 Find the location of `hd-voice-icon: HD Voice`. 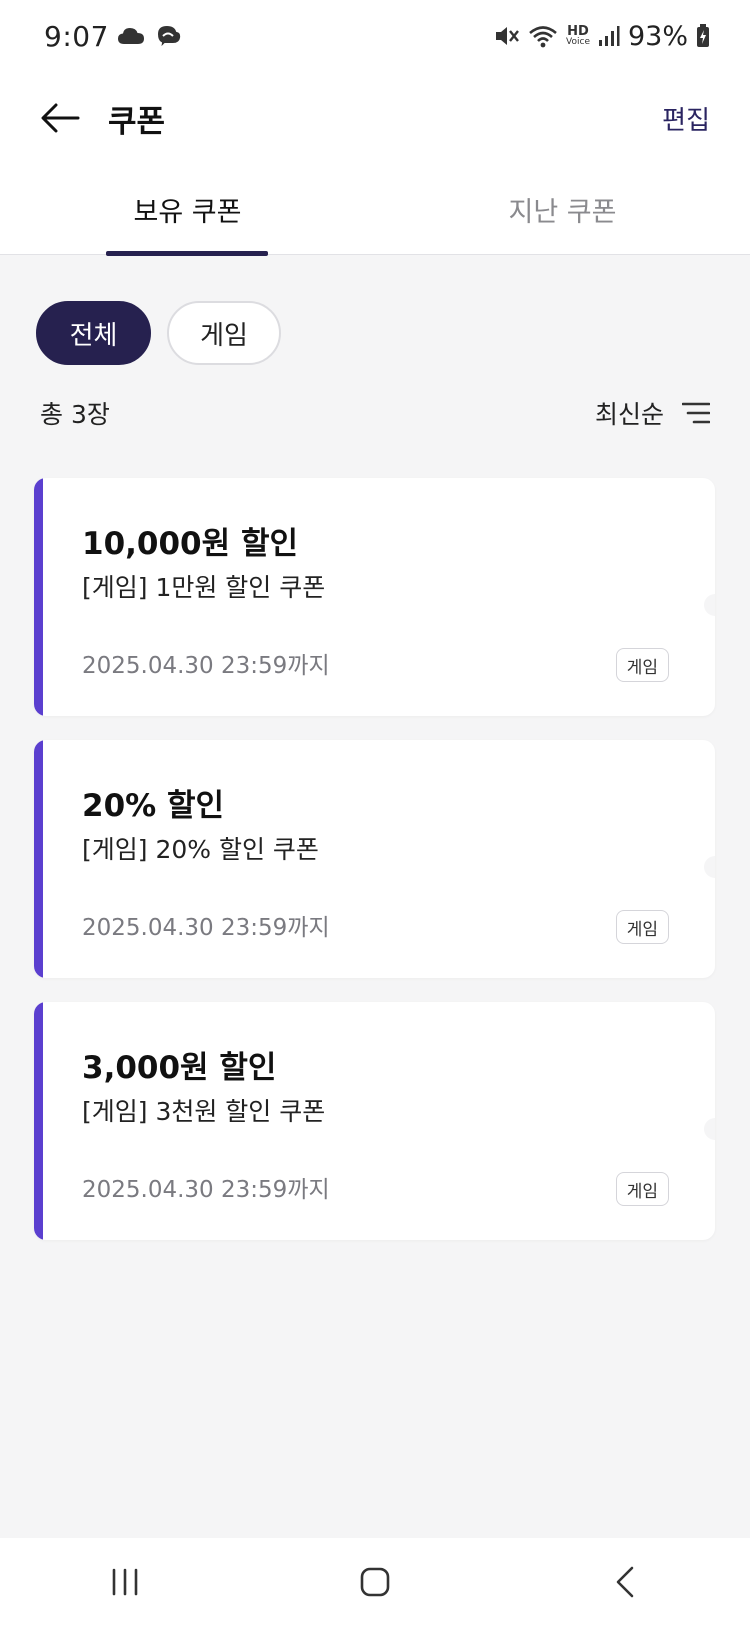

hd-voice-icon: HD Voice is located at coordinates (578, 36).